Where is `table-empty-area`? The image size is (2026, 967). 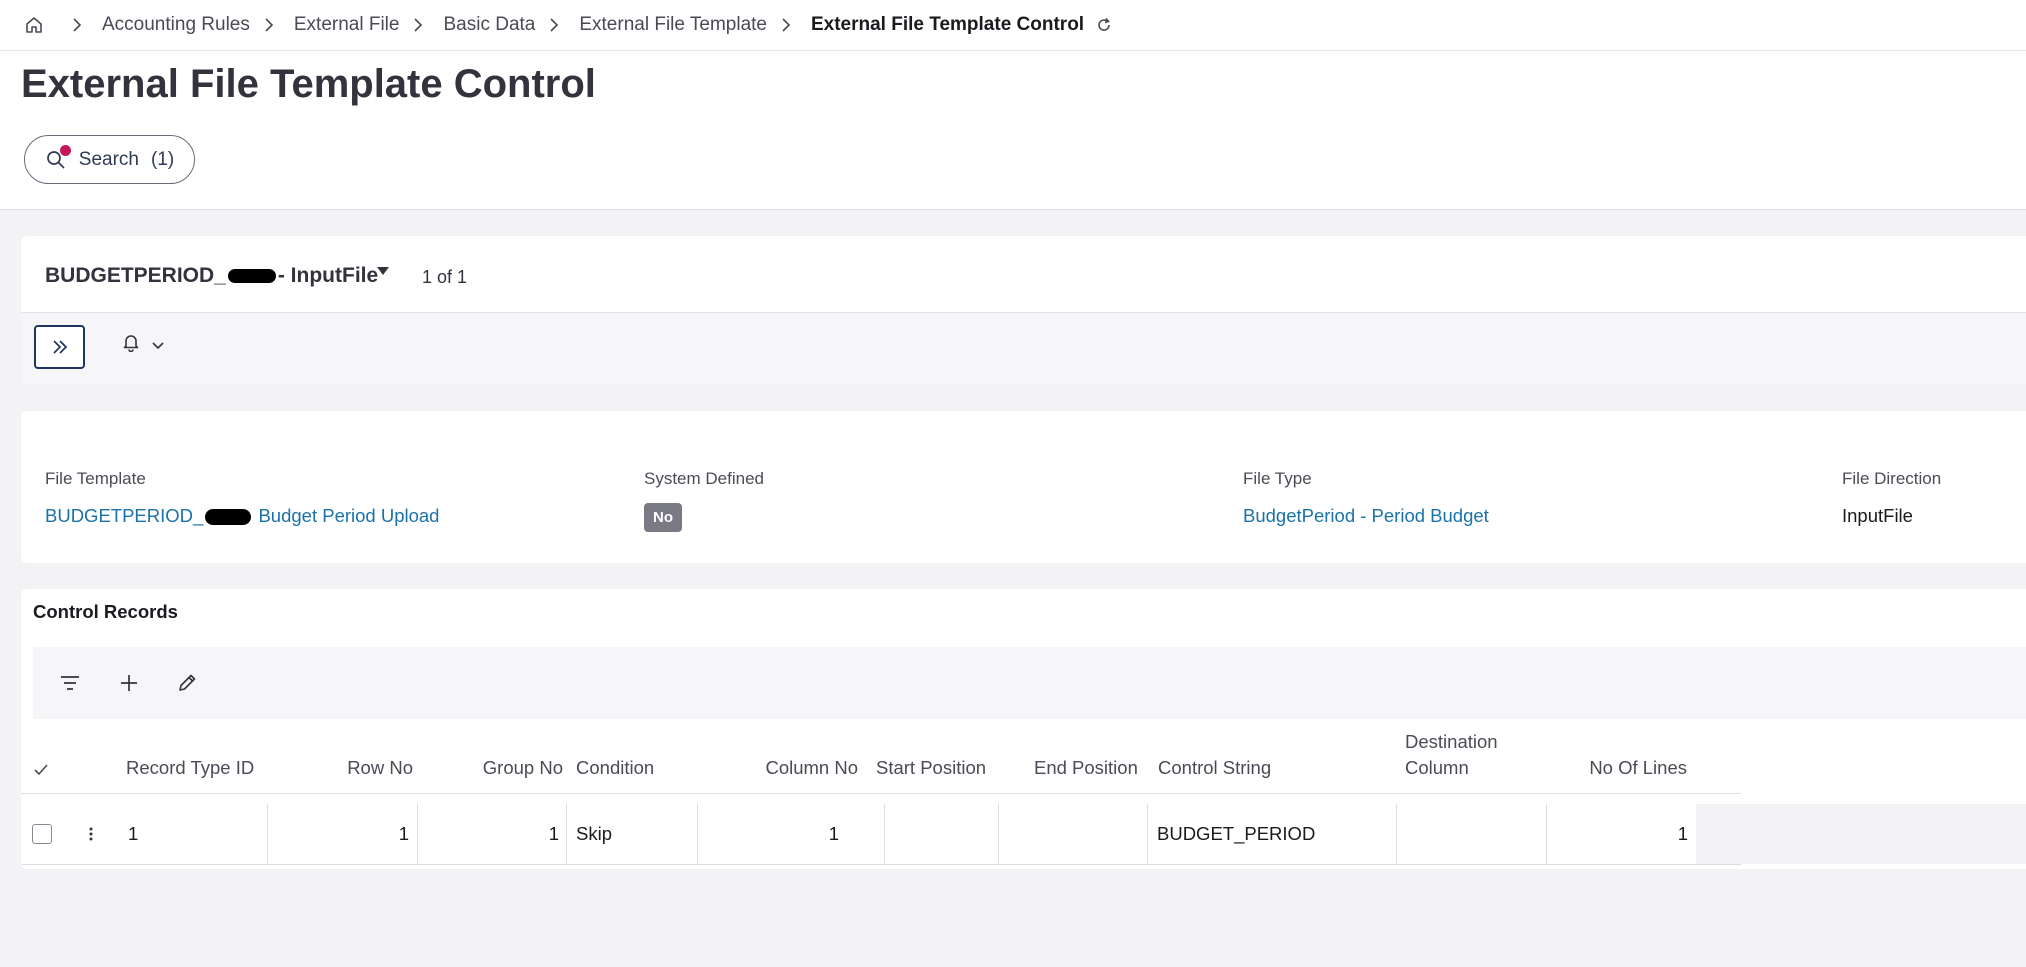
table-empty-area is located at coordinates (1861, 834).